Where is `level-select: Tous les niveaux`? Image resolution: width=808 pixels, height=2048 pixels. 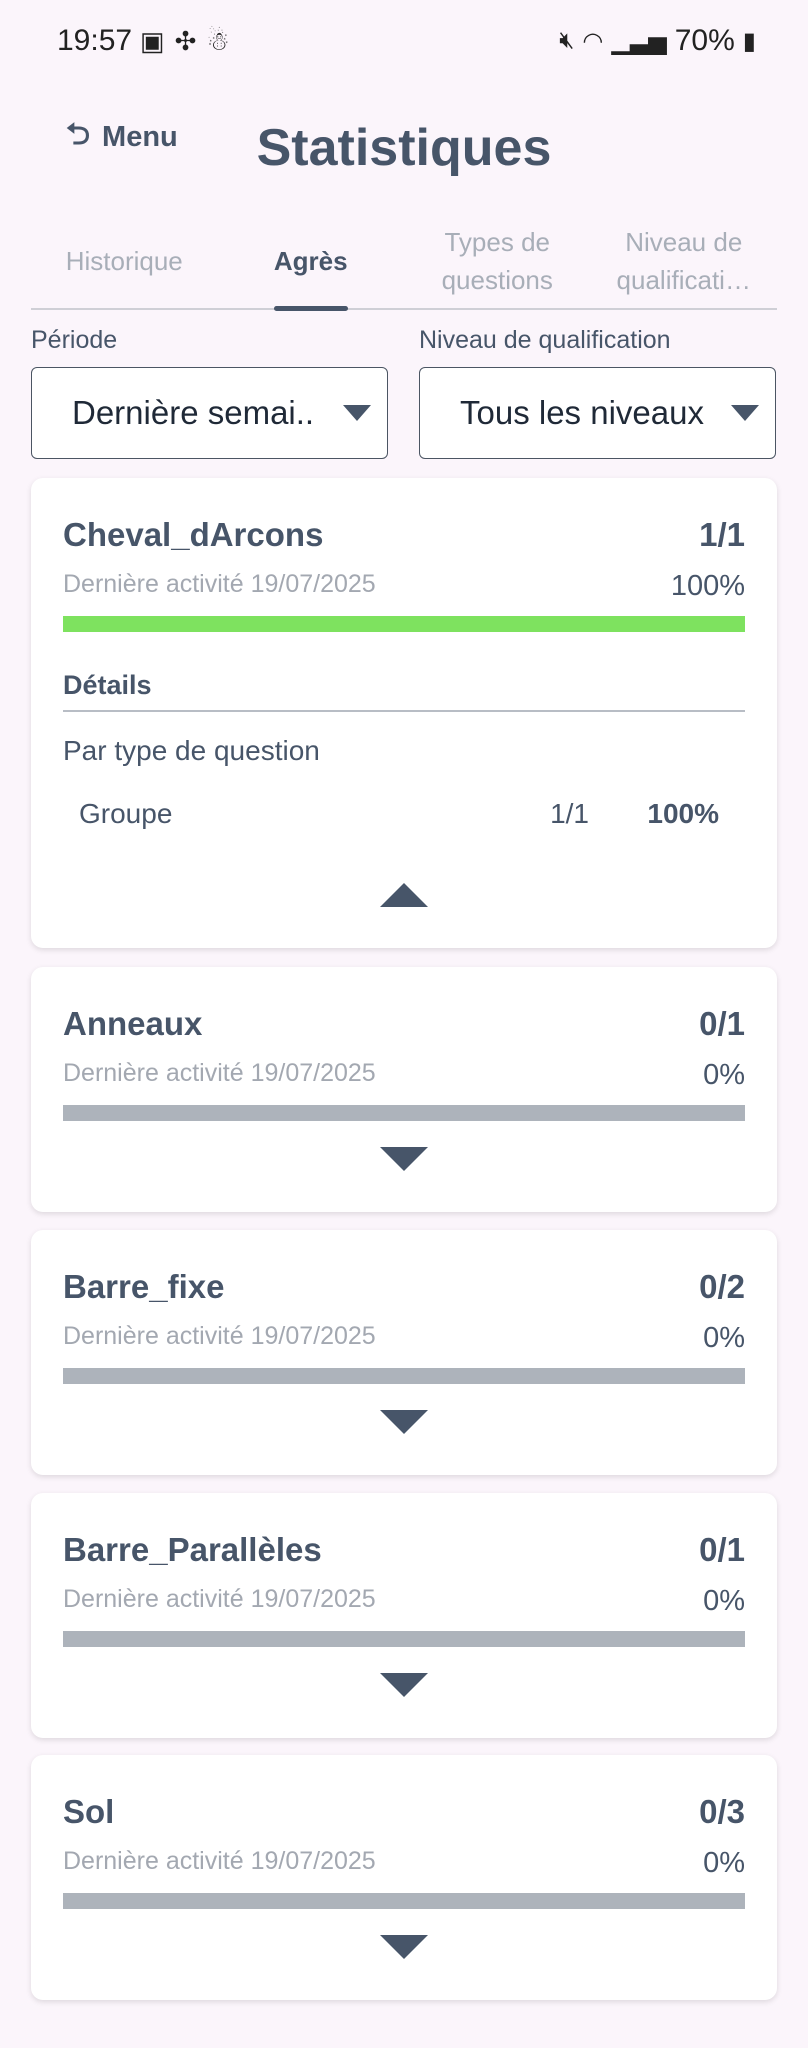 level-select: Tous les niveaux is located at coordinates (597, 413).